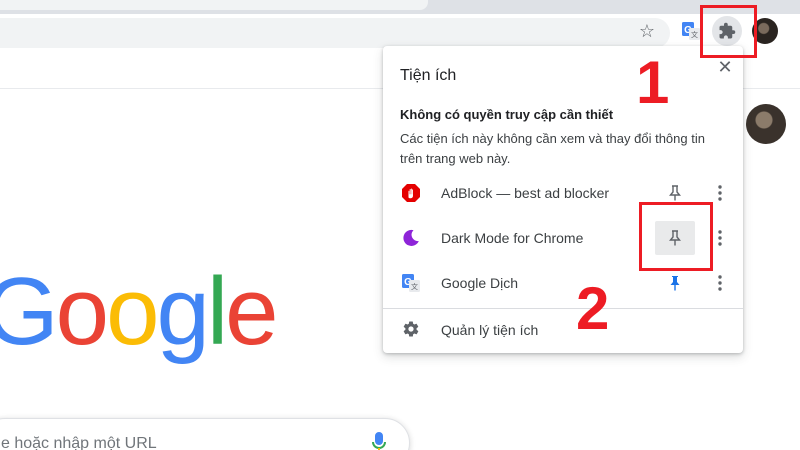 Image resolution: width=800 pixels, height=450 pixels. I want to click on tab-strip, so click(400, 7).